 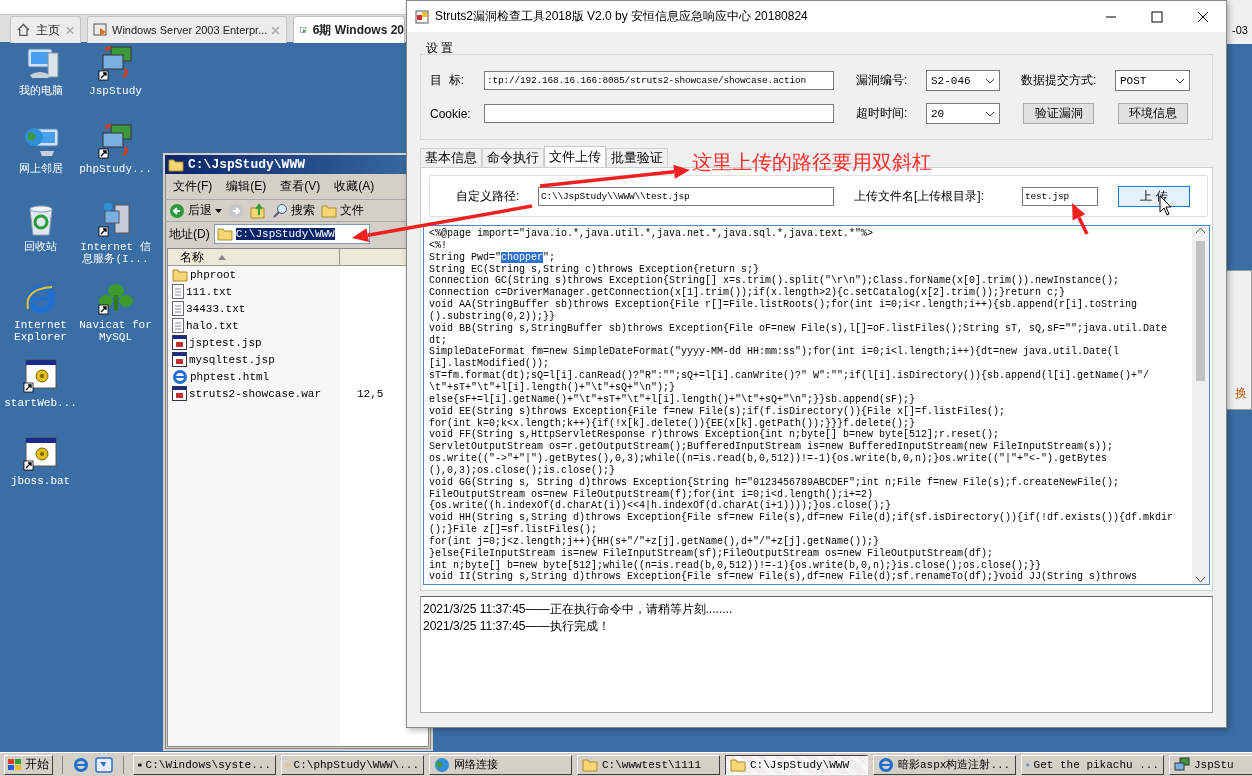 I want to click on code-line: void II(String s,String d)throws Exception{File sf=new File(s),df=new File(d);sf.renameTo(df);}void JJ(String s)throws, so click(x=784, y=577).